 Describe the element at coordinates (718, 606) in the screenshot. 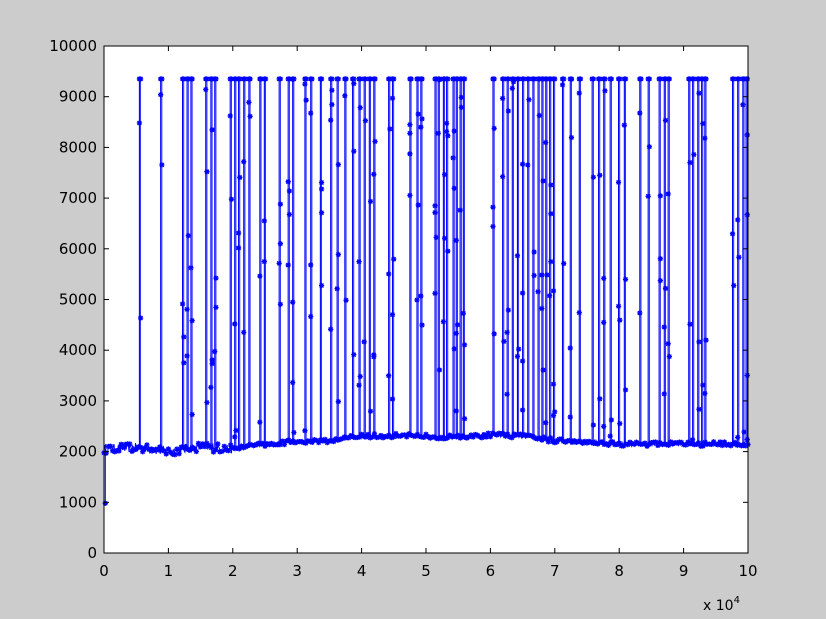

I see `x-exponent-base: x 10` at that location.